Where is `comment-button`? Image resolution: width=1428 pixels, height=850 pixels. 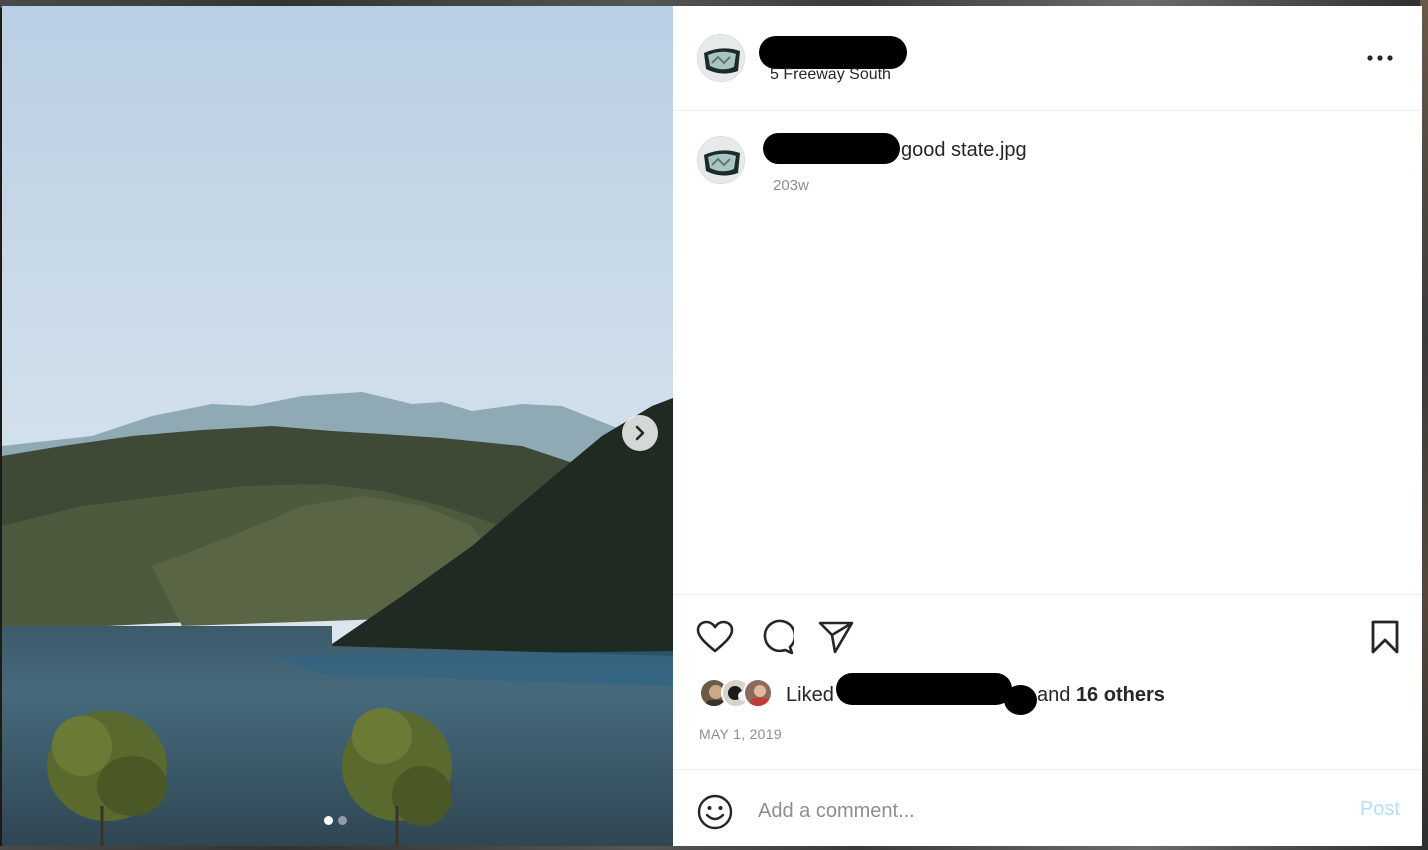
comment-button is located at coordinates (776, 637).